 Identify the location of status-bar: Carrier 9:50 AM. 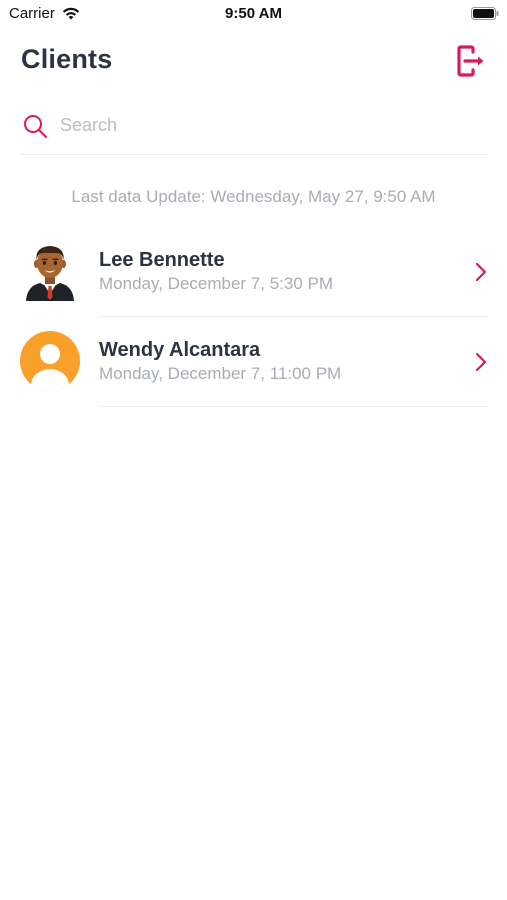
(253, 14).